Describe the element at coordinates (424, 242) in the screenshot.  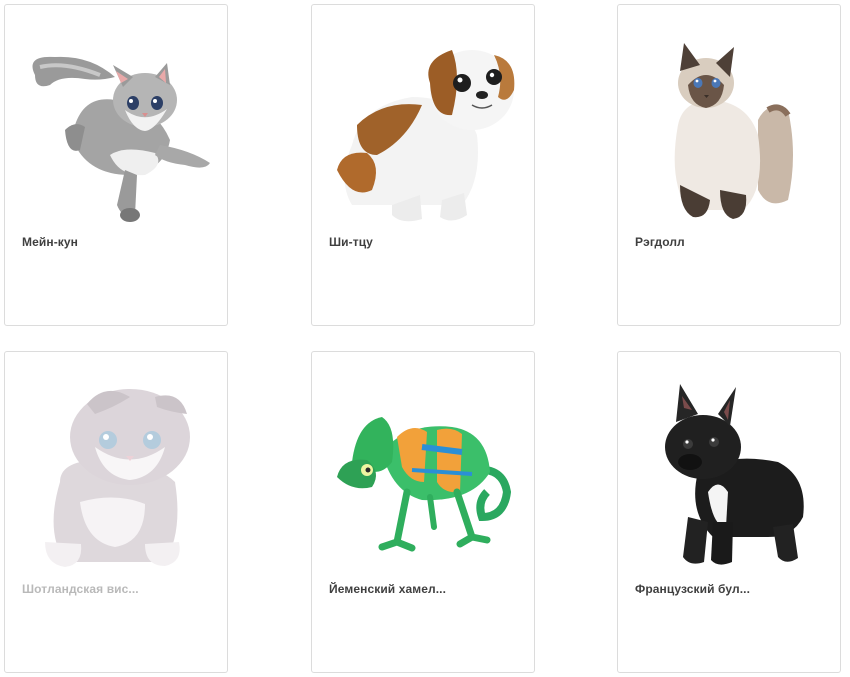
I see `product-title: Ши-тцу` at that location.